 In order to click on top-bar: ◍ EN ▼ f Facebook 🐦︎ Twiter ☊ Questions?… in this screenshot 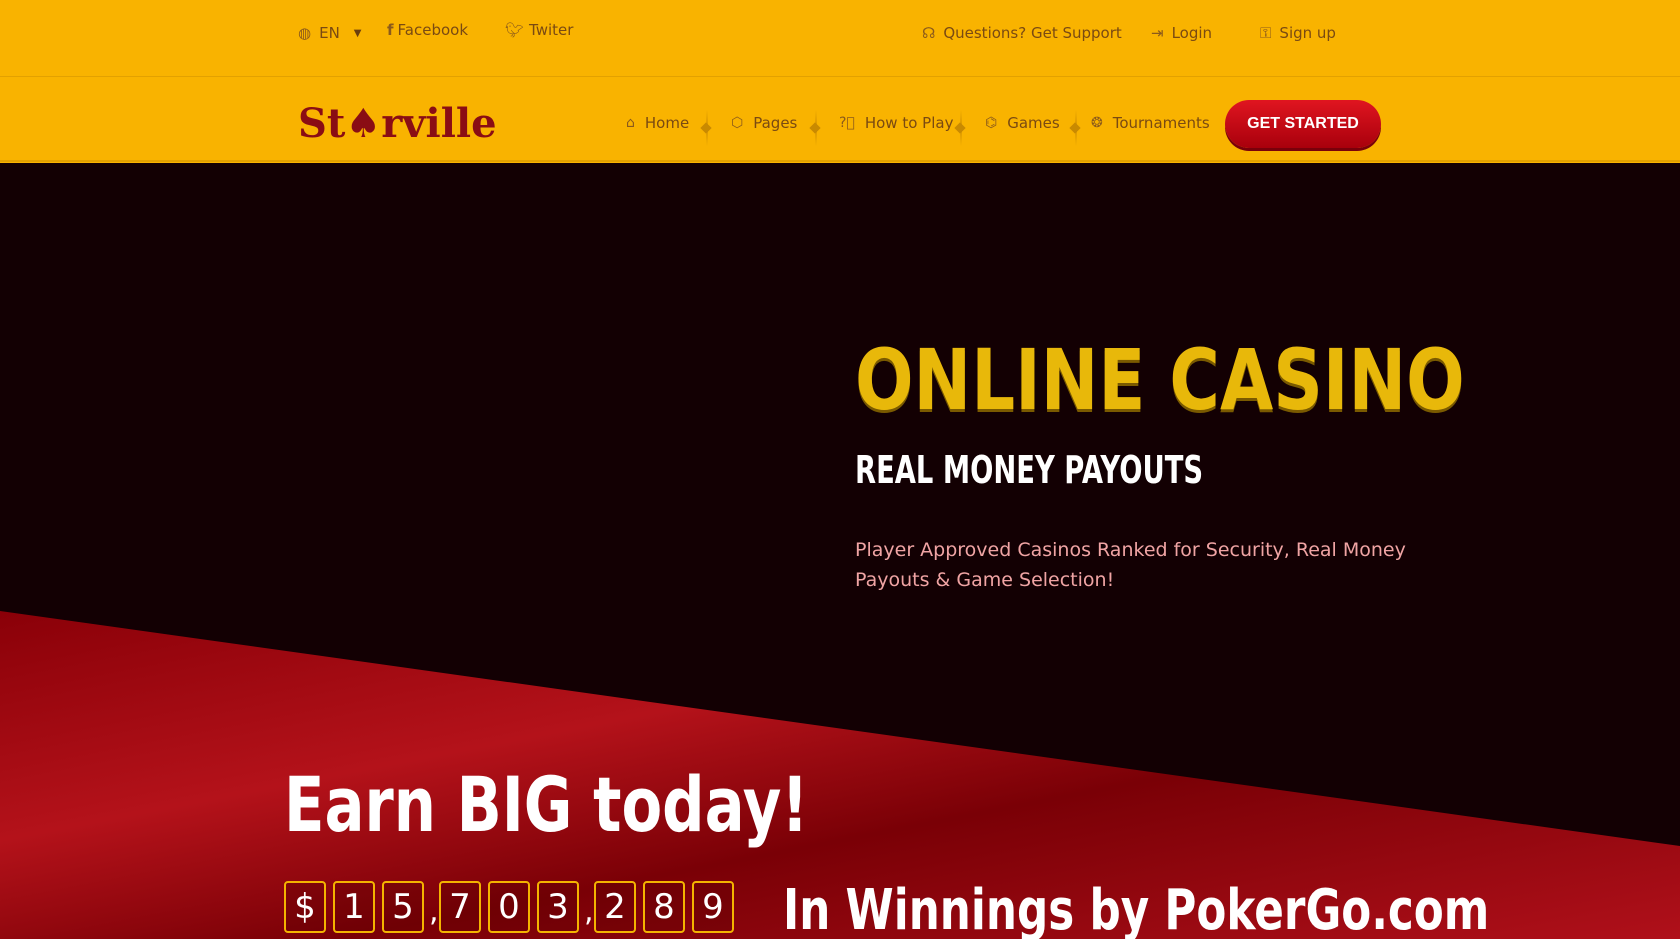, I will do `click(840, 38)`.